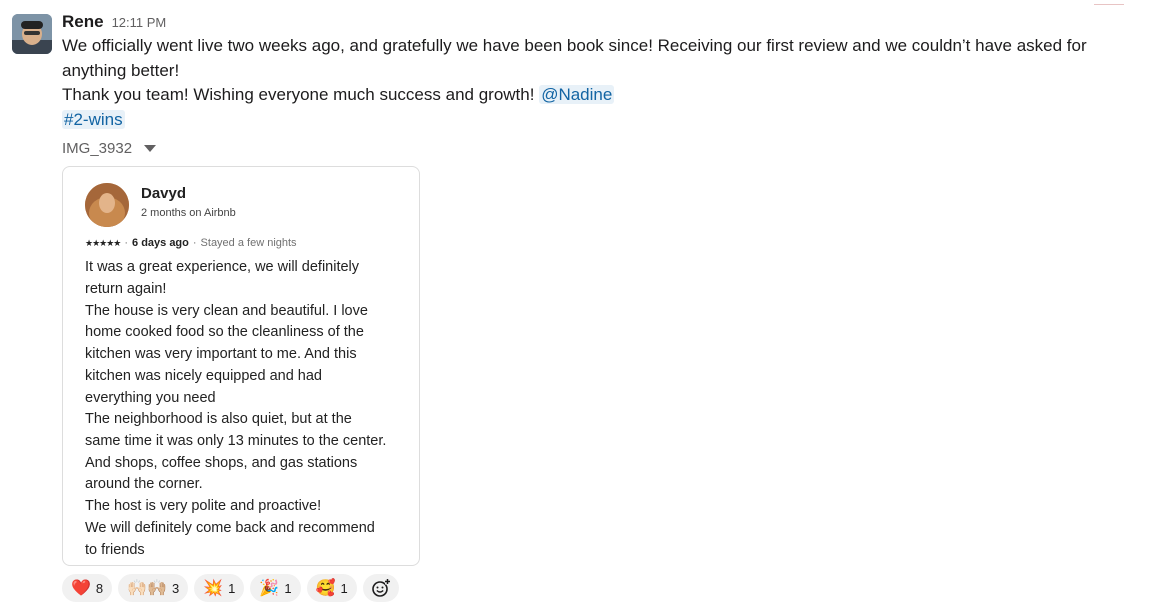  Describe the element at coordinates (325, 588) in the screenshot. I see `smiling-face-hearts-icon: 🥰` at that location.